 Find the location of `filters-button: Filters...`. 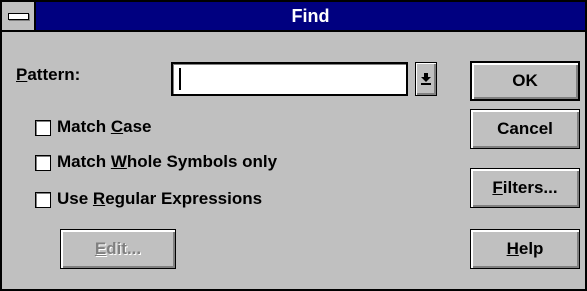

filters-button: Filters... is located at coordinates (525, 188).